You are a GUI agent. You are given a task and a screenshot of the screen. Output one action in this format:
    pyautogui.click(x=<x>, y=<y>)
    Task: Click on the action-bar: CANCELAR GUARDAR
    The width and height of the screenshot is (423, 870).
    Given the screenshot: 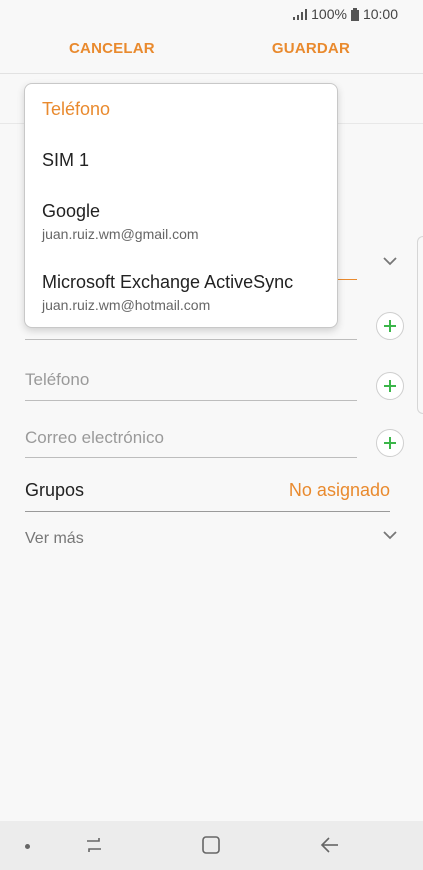 What is the action you would take?
    pyautogui.click(x=211, y=51)
    